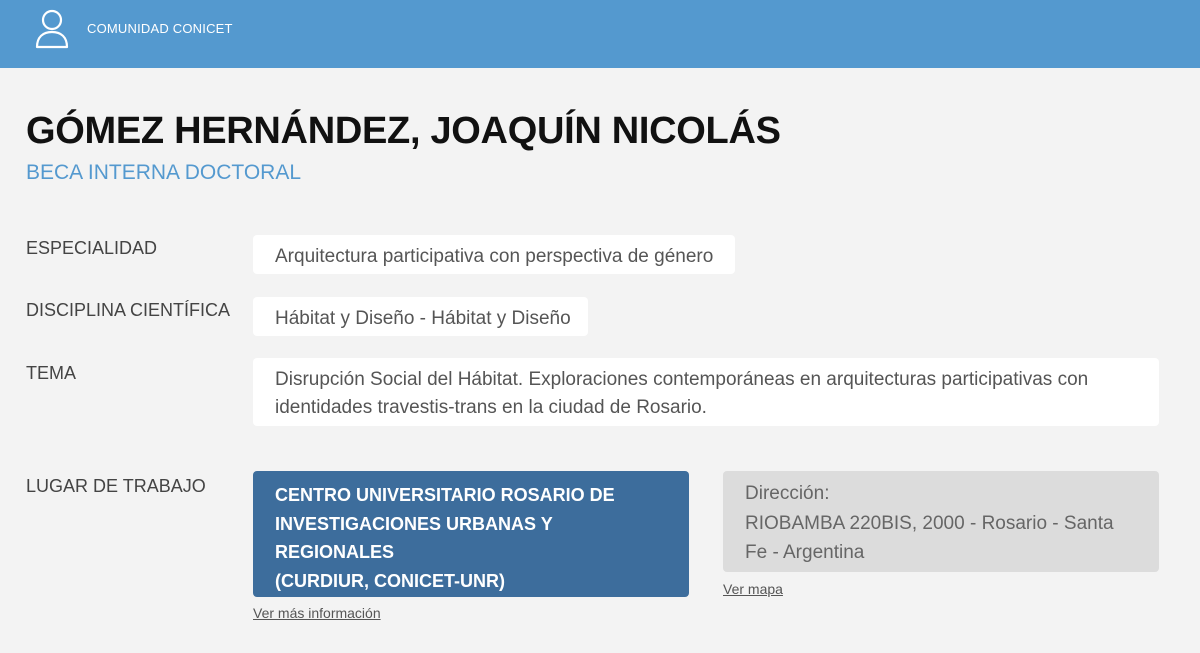 The width and height of the screenshot is (1200, 653). What do you see at coordinates (787, 493) in the screenshot?
I see `address-label: Dirección:` at bounding box center [787, 493].